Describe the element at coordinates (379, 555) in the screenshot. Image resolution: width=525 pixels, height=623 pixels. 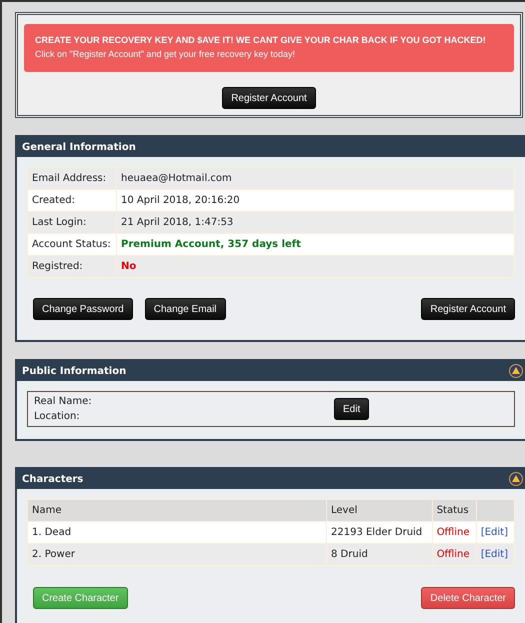
I see `table-cell: 8 Druid` at that location.